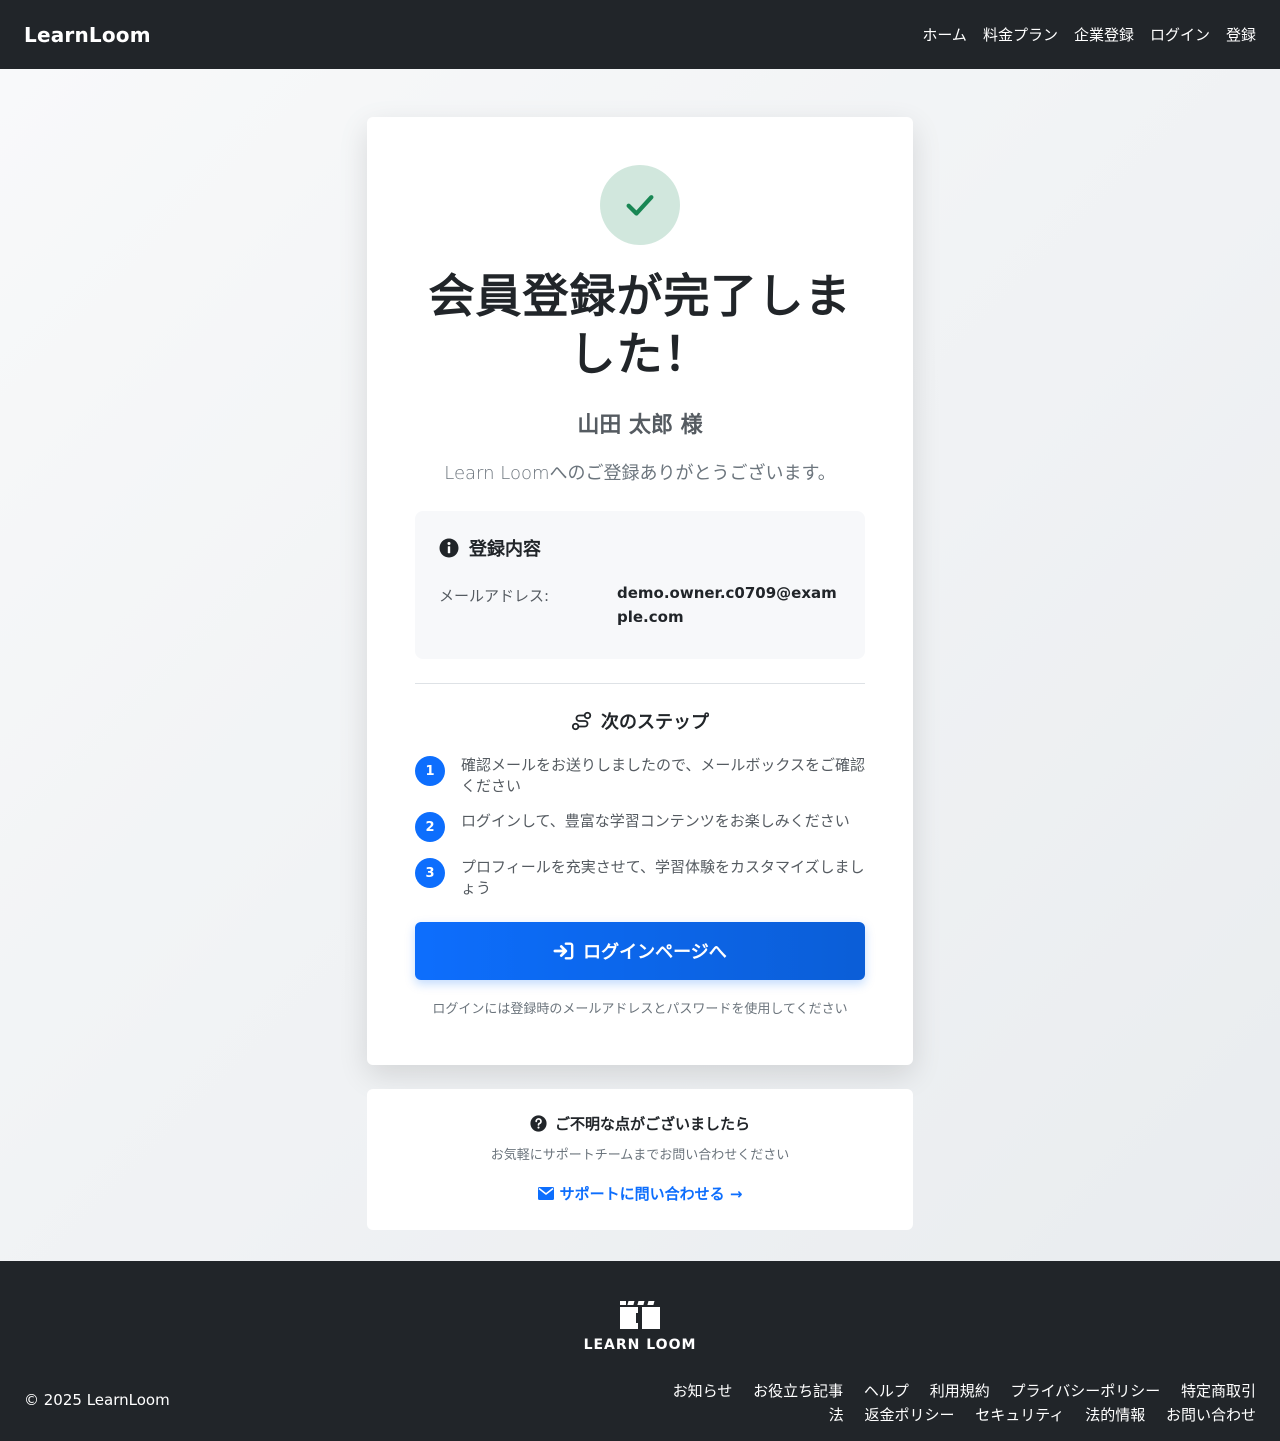  Describe the element at coordinates (910, 1415) in the screenshot. I see `footer-link-refund: 返金ポリシー` at that location.